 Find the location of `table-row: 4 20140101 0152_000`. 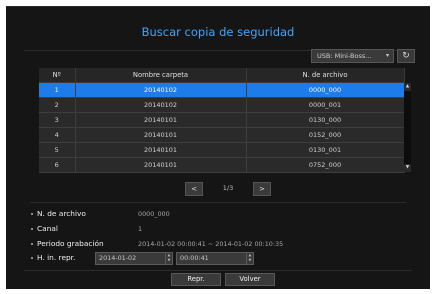

table-row: 4 20140101 0152_000 is located at coordinates (222, 135).